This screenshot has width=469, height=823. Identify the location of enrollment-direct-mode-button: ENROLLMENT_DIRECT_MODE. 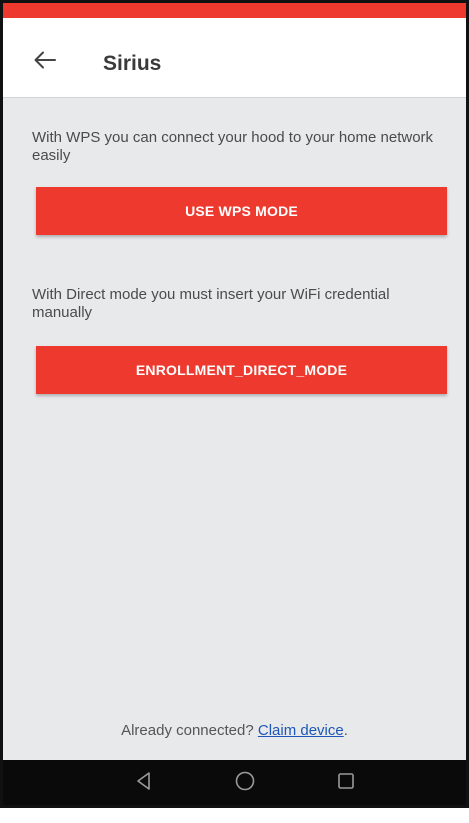
(241, 370).